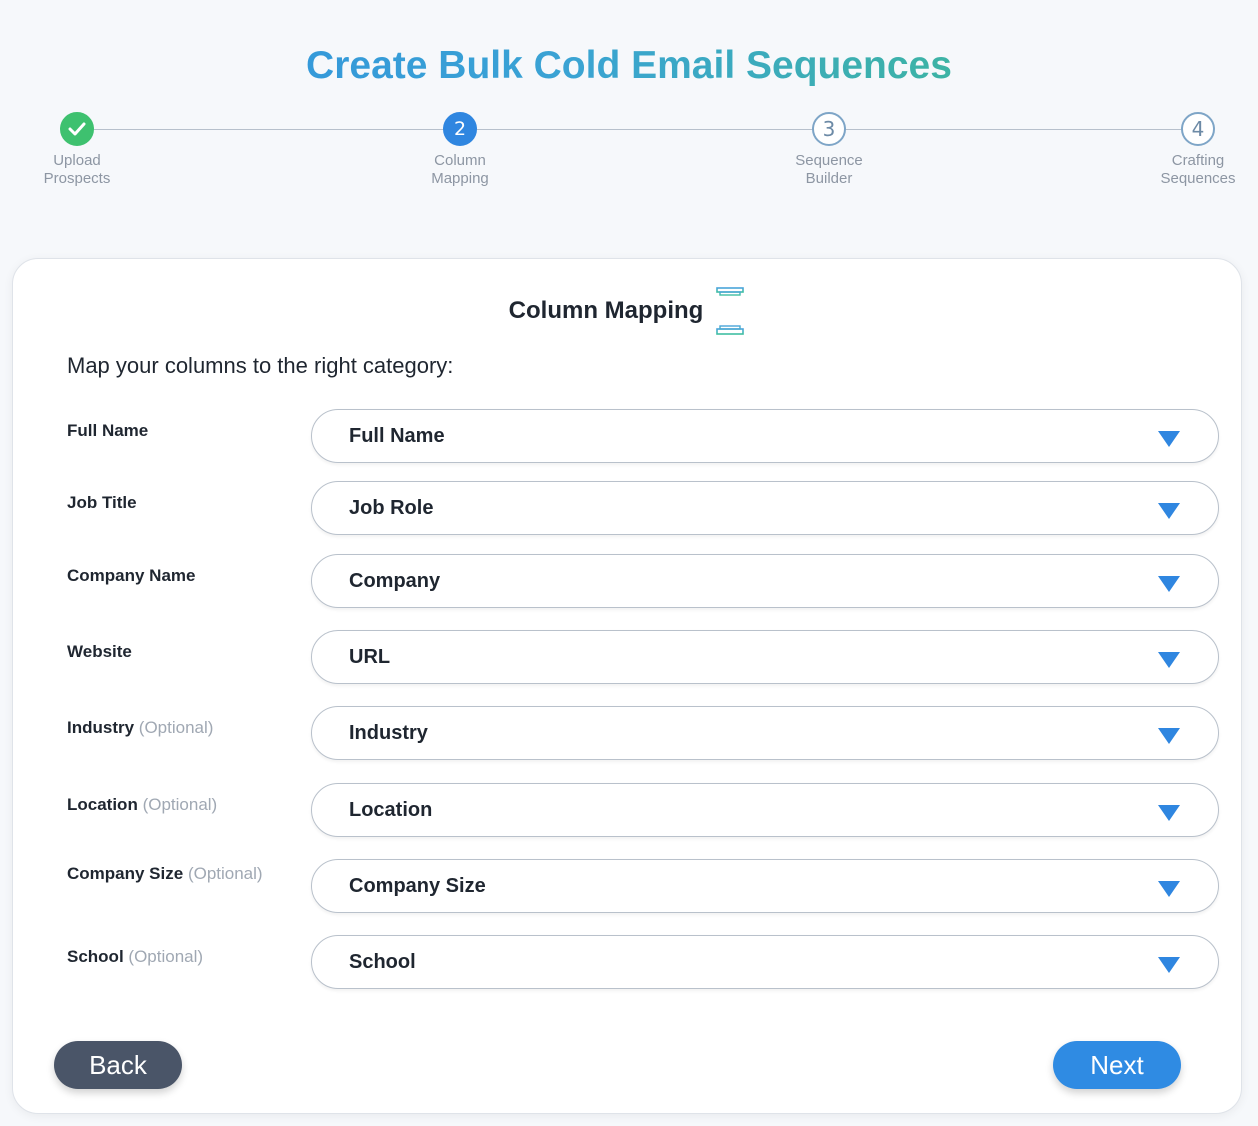  I want to click on field-label: Industry, so click(101, 727).